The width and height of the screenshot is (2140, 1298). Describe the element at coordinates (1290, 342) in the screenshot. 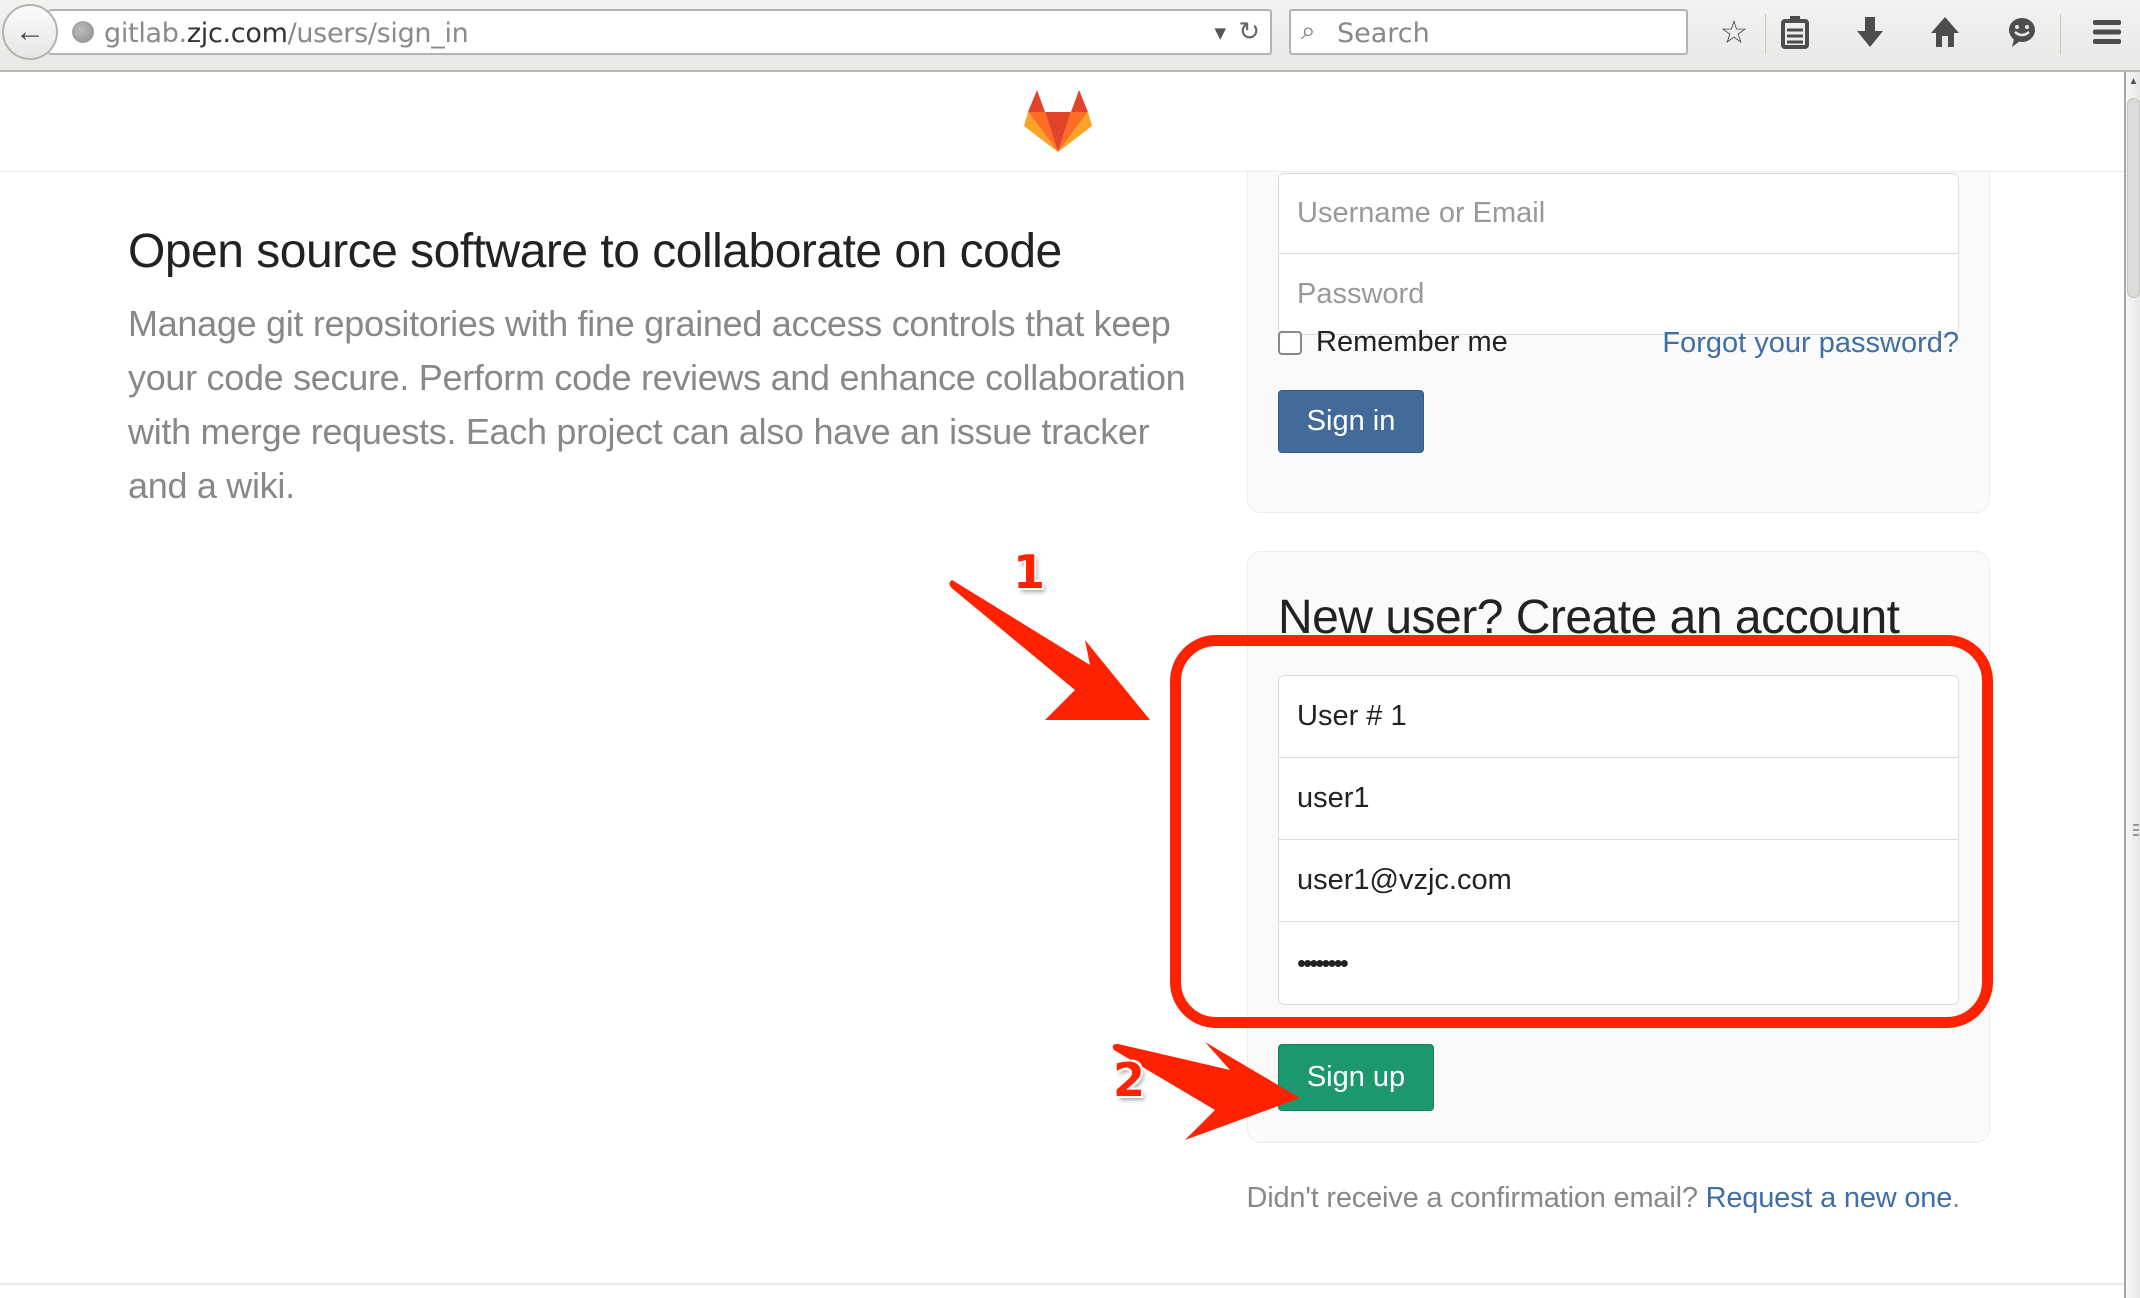

I see `checkbox-icon` at that location.